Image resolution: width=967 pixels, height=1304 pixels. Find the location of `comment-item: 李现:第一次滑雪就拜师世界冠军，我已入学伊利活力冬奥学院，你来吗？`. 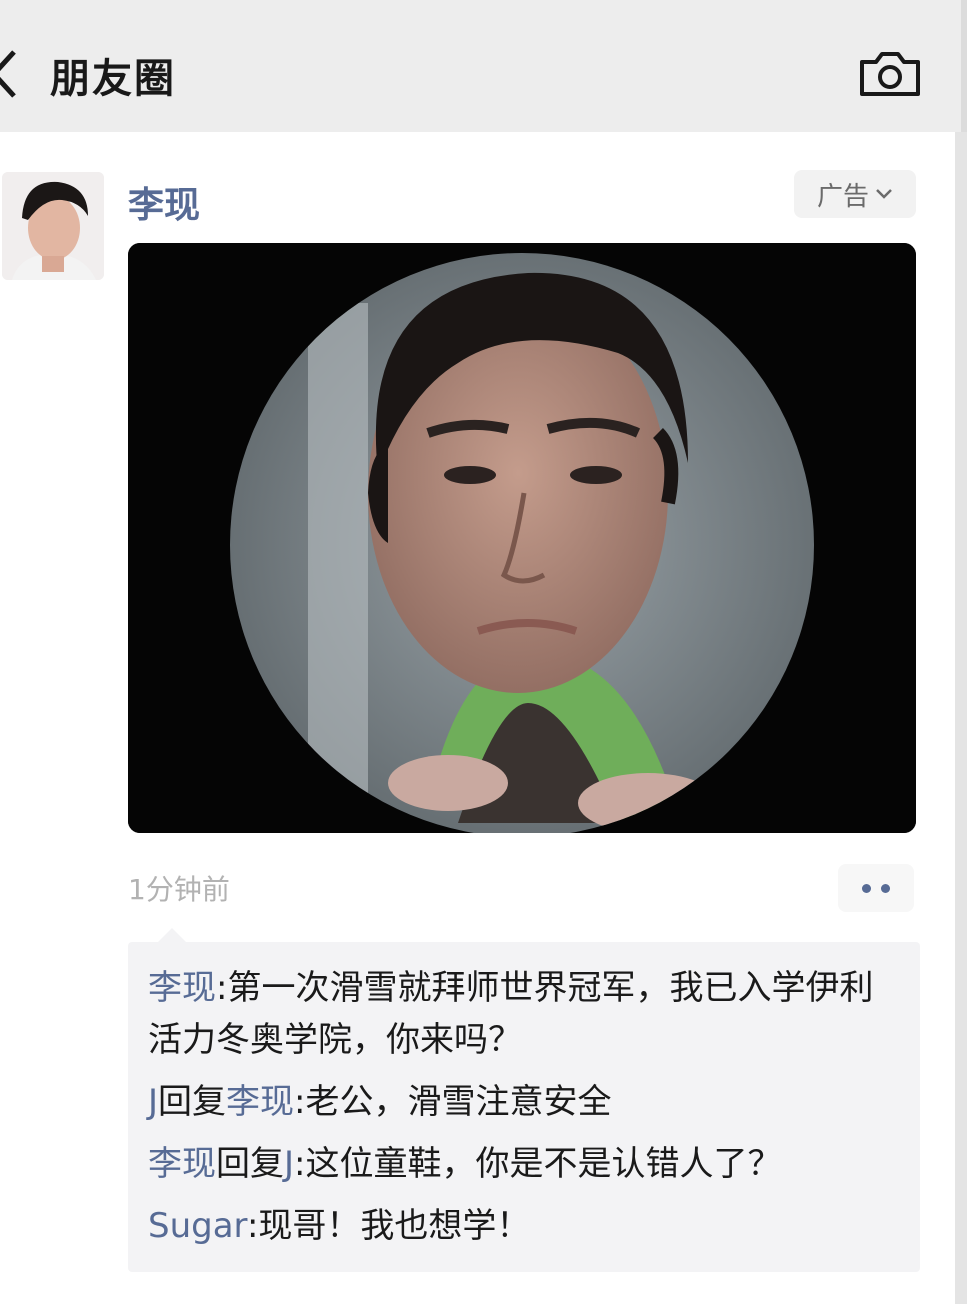

comment-item: 李现:第一次滑雪就拜师世界冠军，我已入学伊利活力冬奥学院，你来吗？ is located at coordinates (525, 1014).